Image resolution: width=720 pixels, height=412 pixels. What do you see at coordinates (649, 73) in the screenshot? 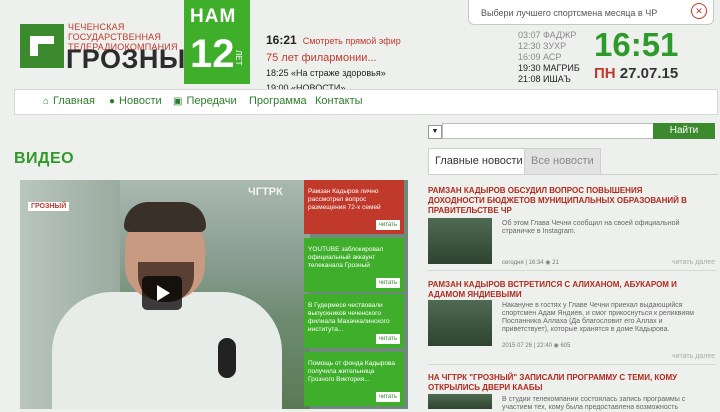
I see `date-value: 27.07.15` at bounding box center [649, 73].